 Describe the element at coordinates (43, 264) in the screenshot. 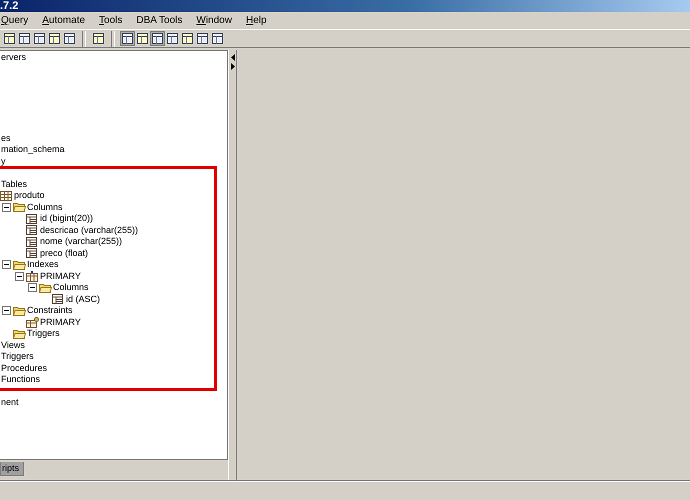

I see `tree-item: Indexes` at that location.